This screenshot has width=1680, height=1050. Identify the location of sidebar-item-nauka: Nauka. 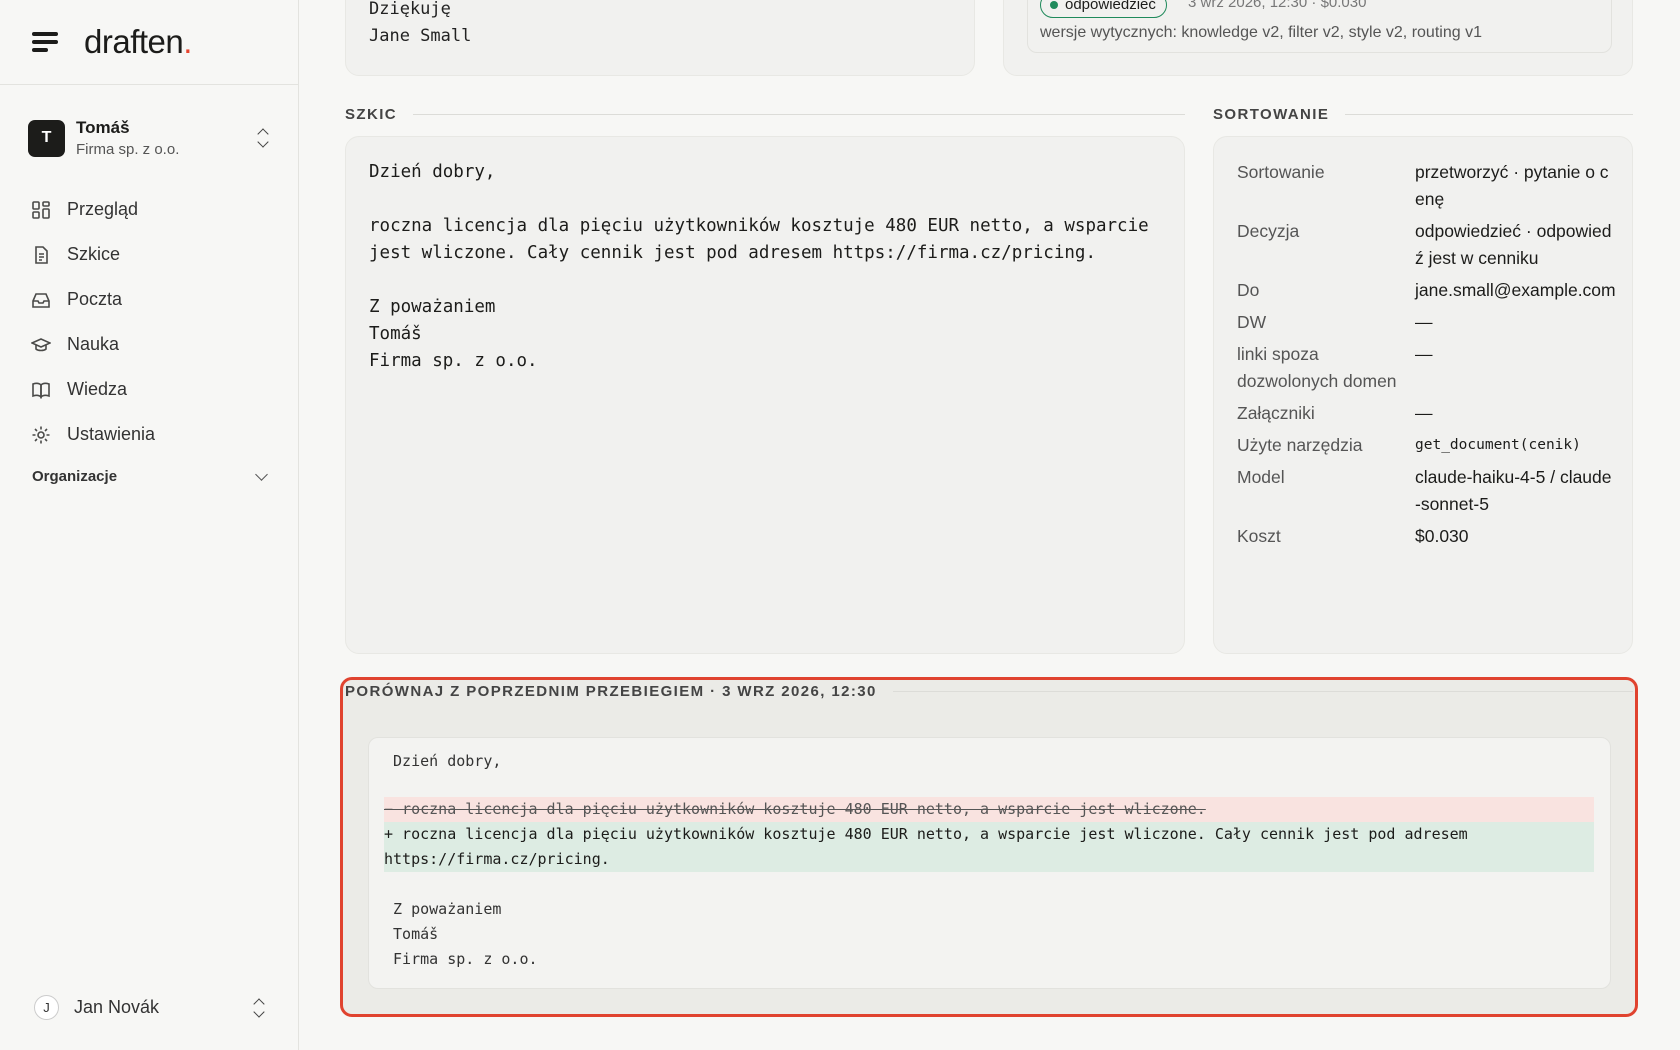
(150, 344).